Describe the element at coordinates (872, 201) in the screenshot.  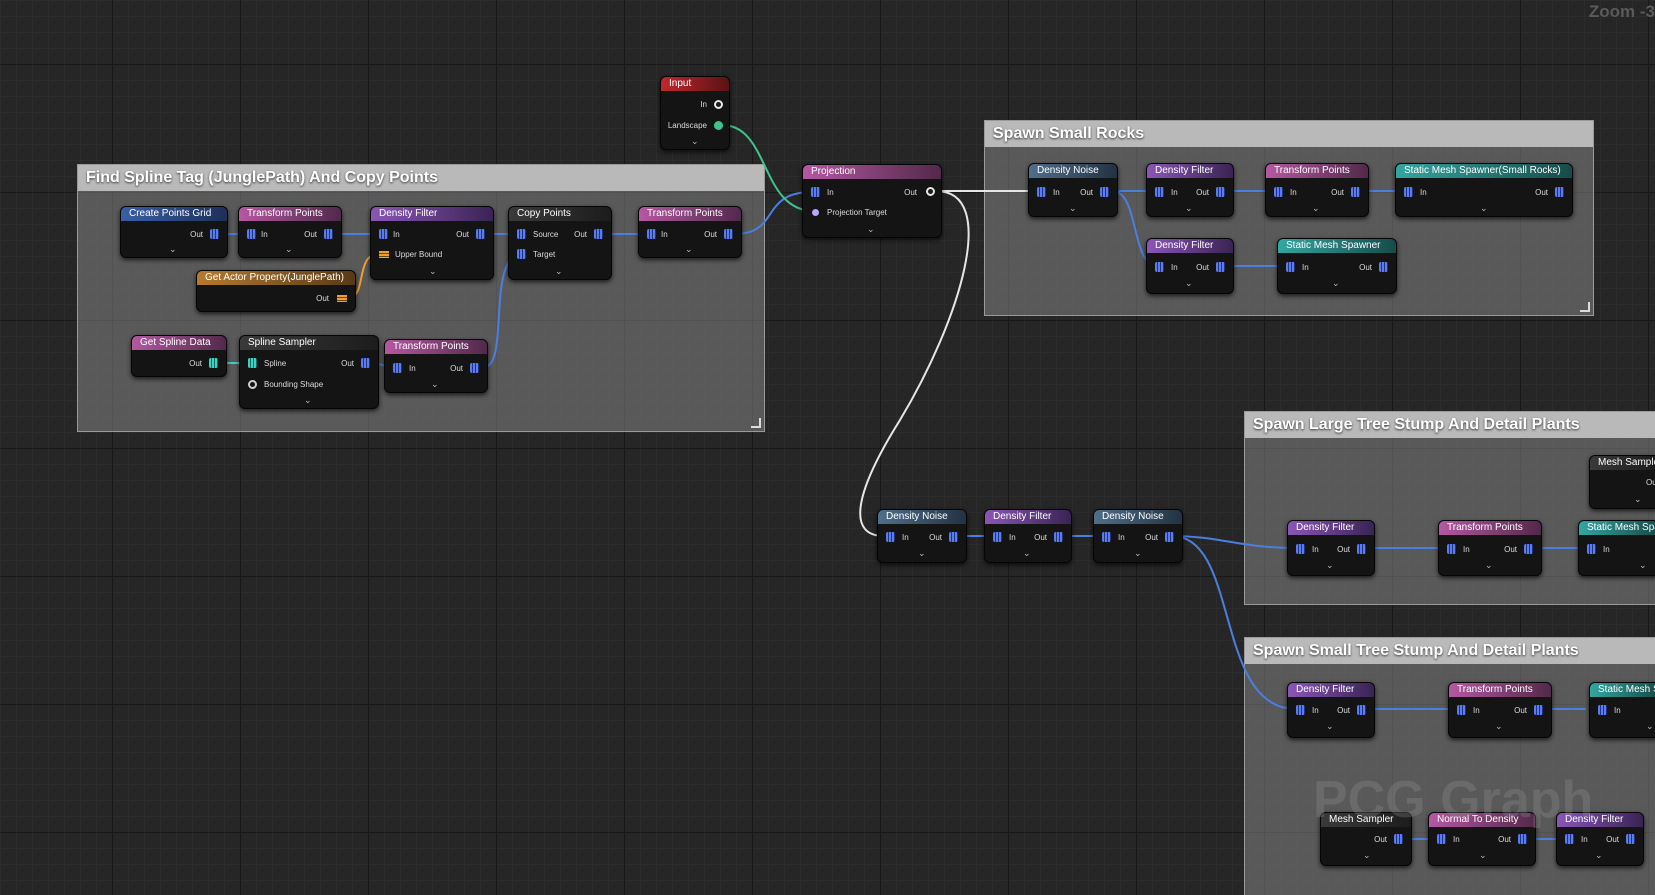
I see `node-projection: Projection In Out Projection Target ⌄` at that location.